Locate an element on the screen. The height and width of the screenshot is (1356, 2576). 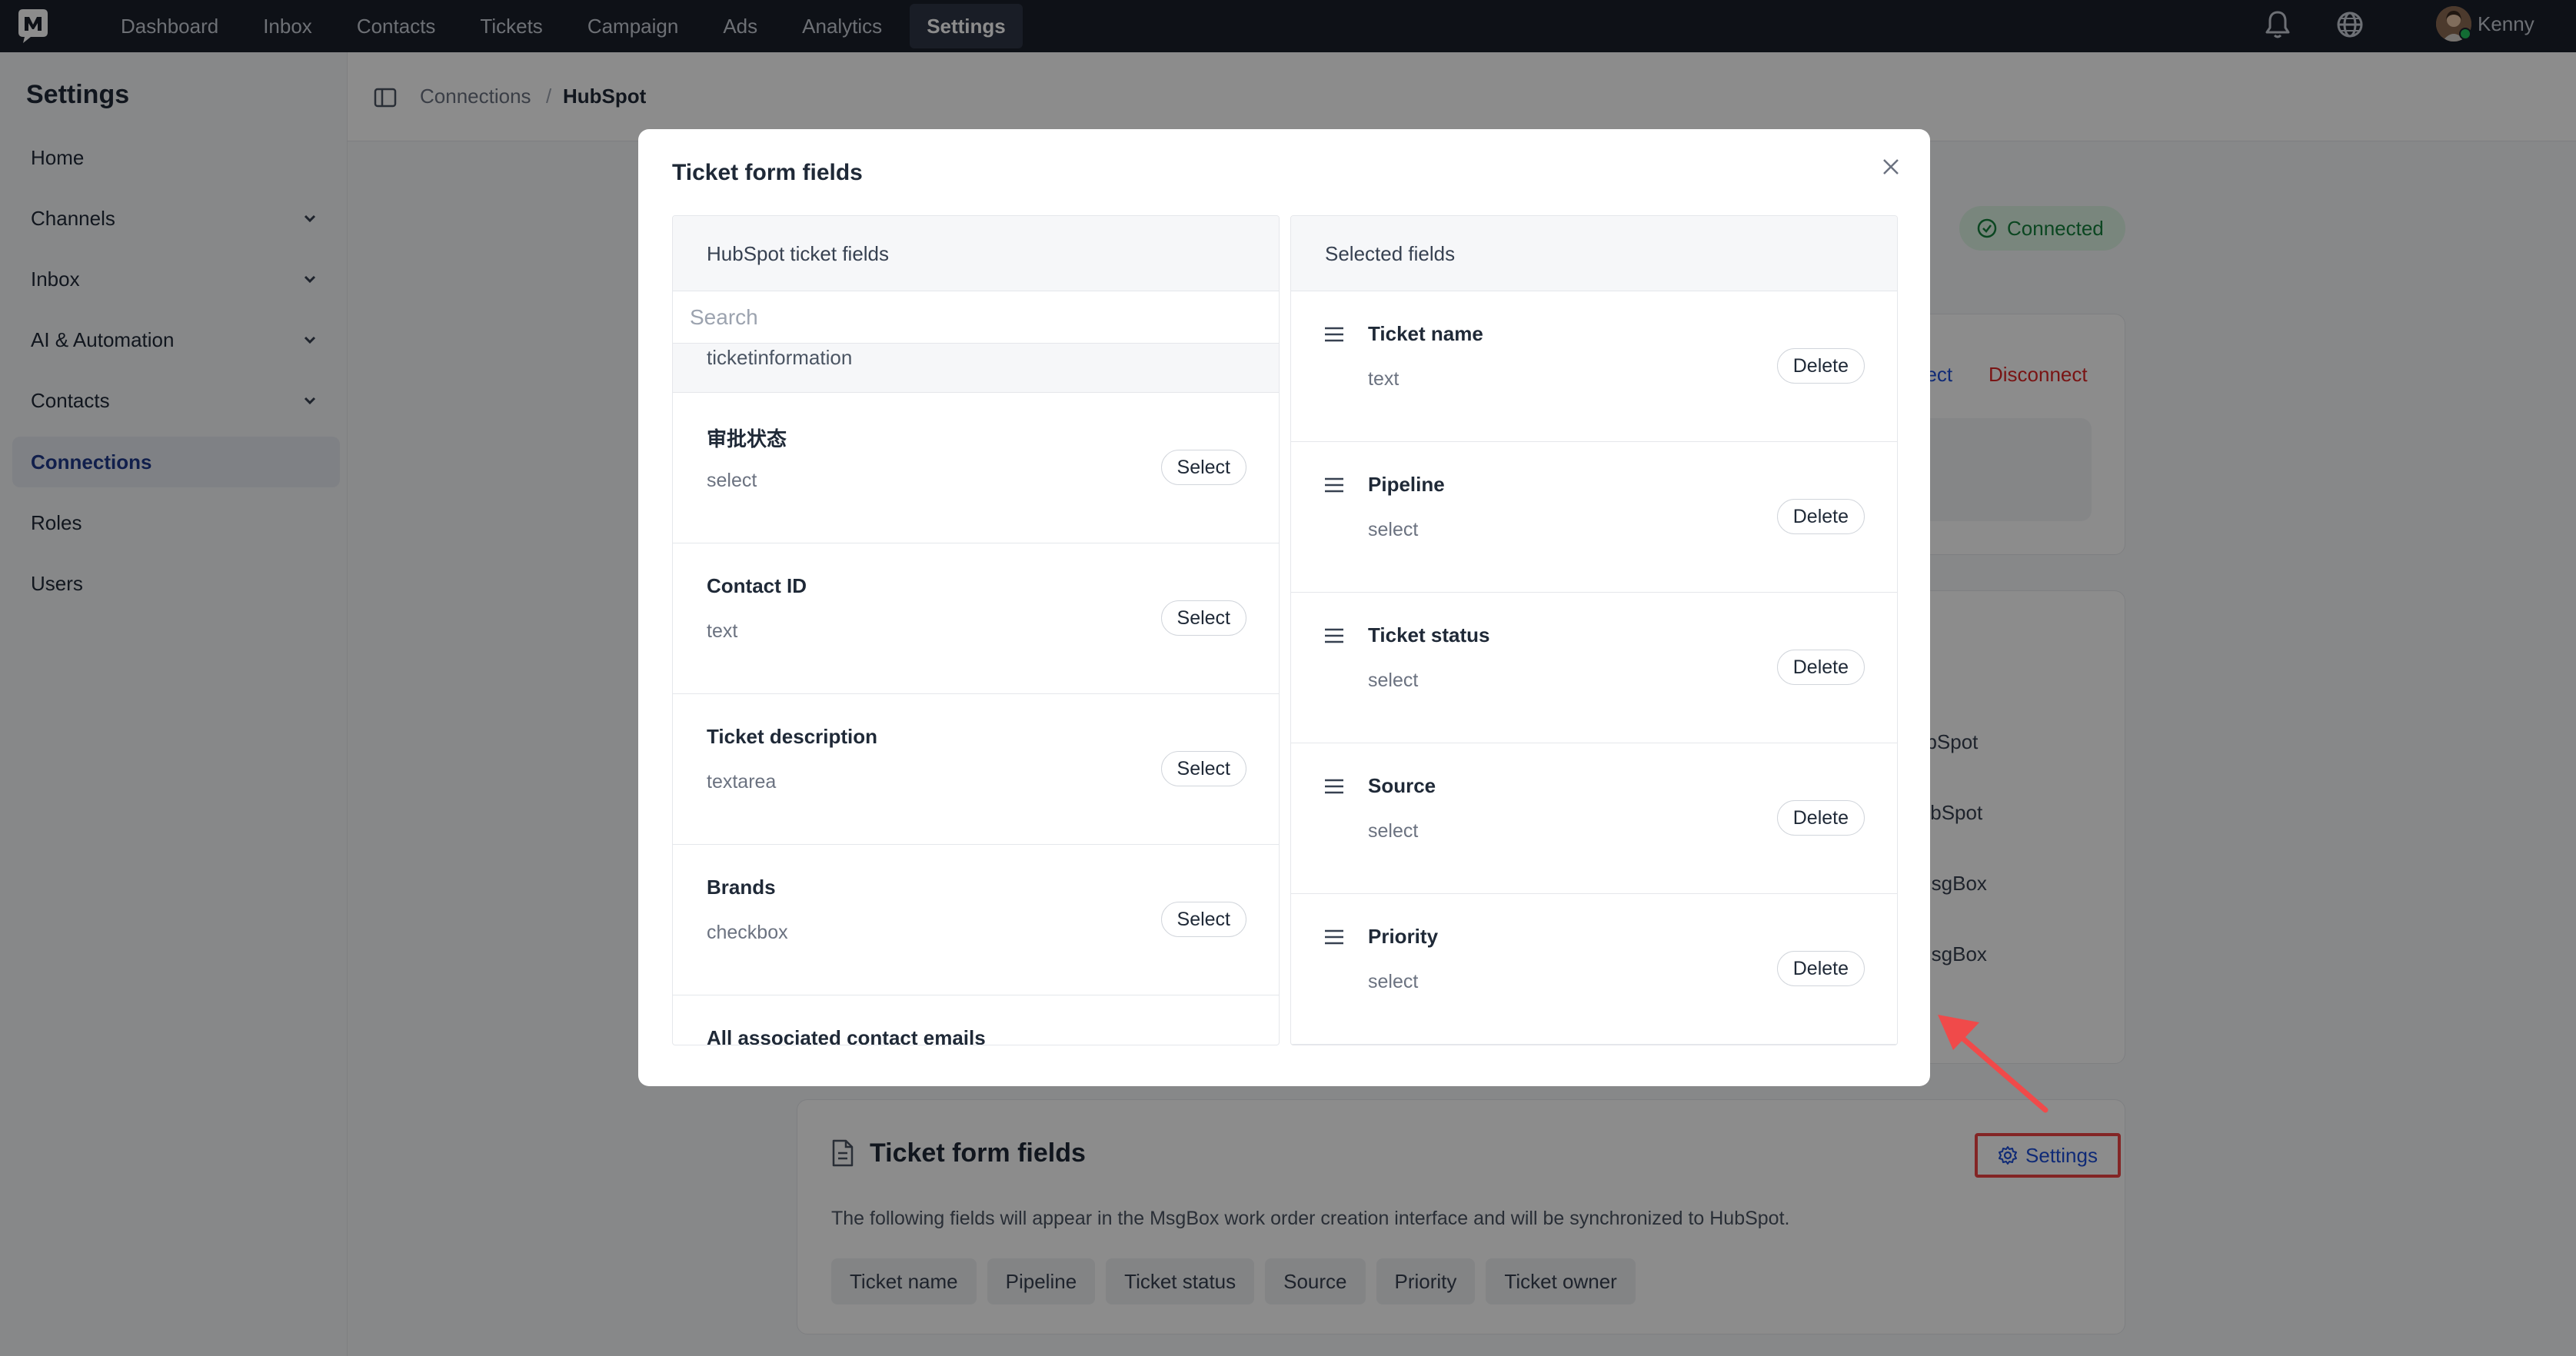
selected-field-row: Priority select Delete is located at coordinates (1594, 969).